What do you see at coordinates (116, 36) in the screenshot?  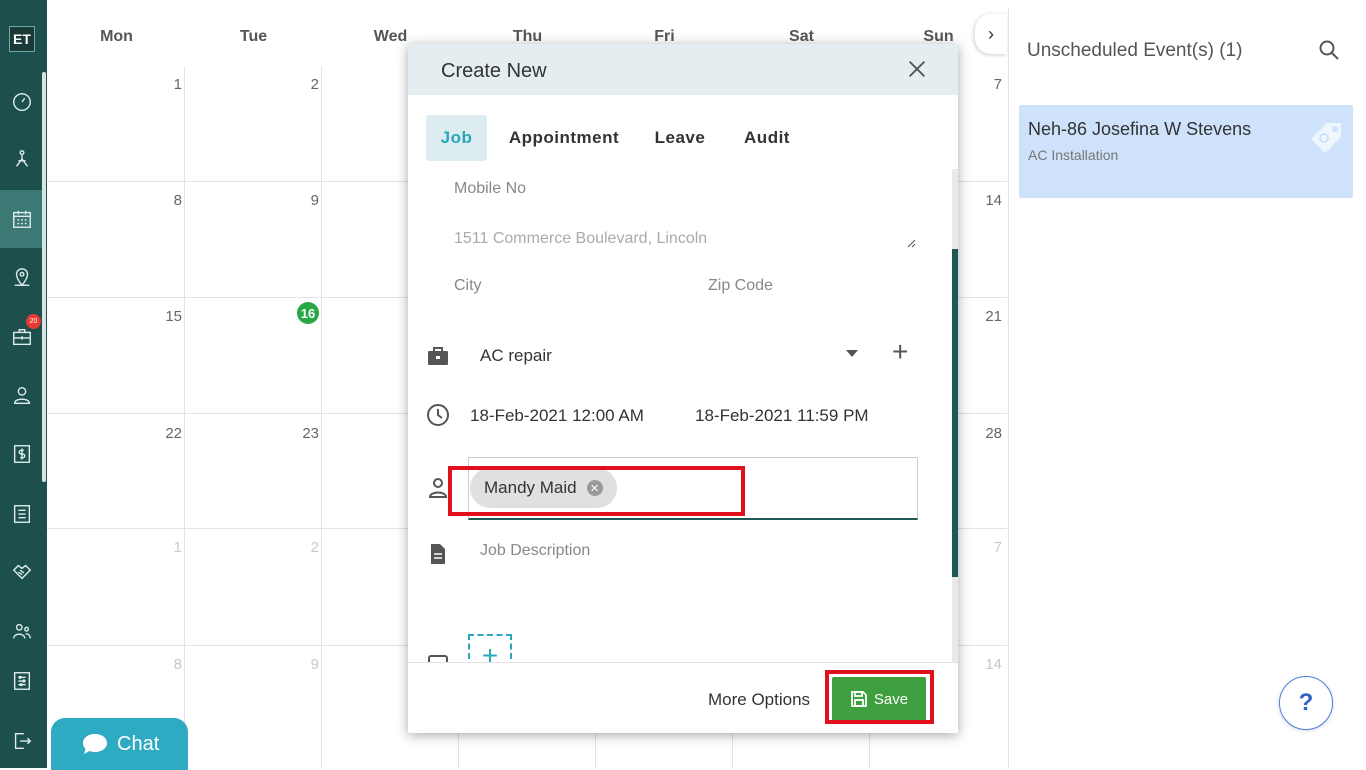 I see `day-header-mon: Mon` at bounding box center [116, 36].